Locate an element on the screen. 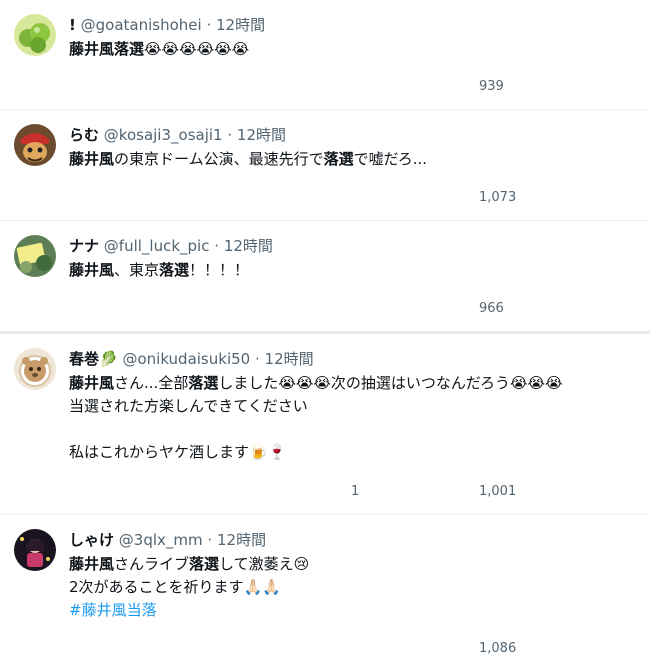  user-handle: @onikudaisuki50 is located at coordinates (186, 359).